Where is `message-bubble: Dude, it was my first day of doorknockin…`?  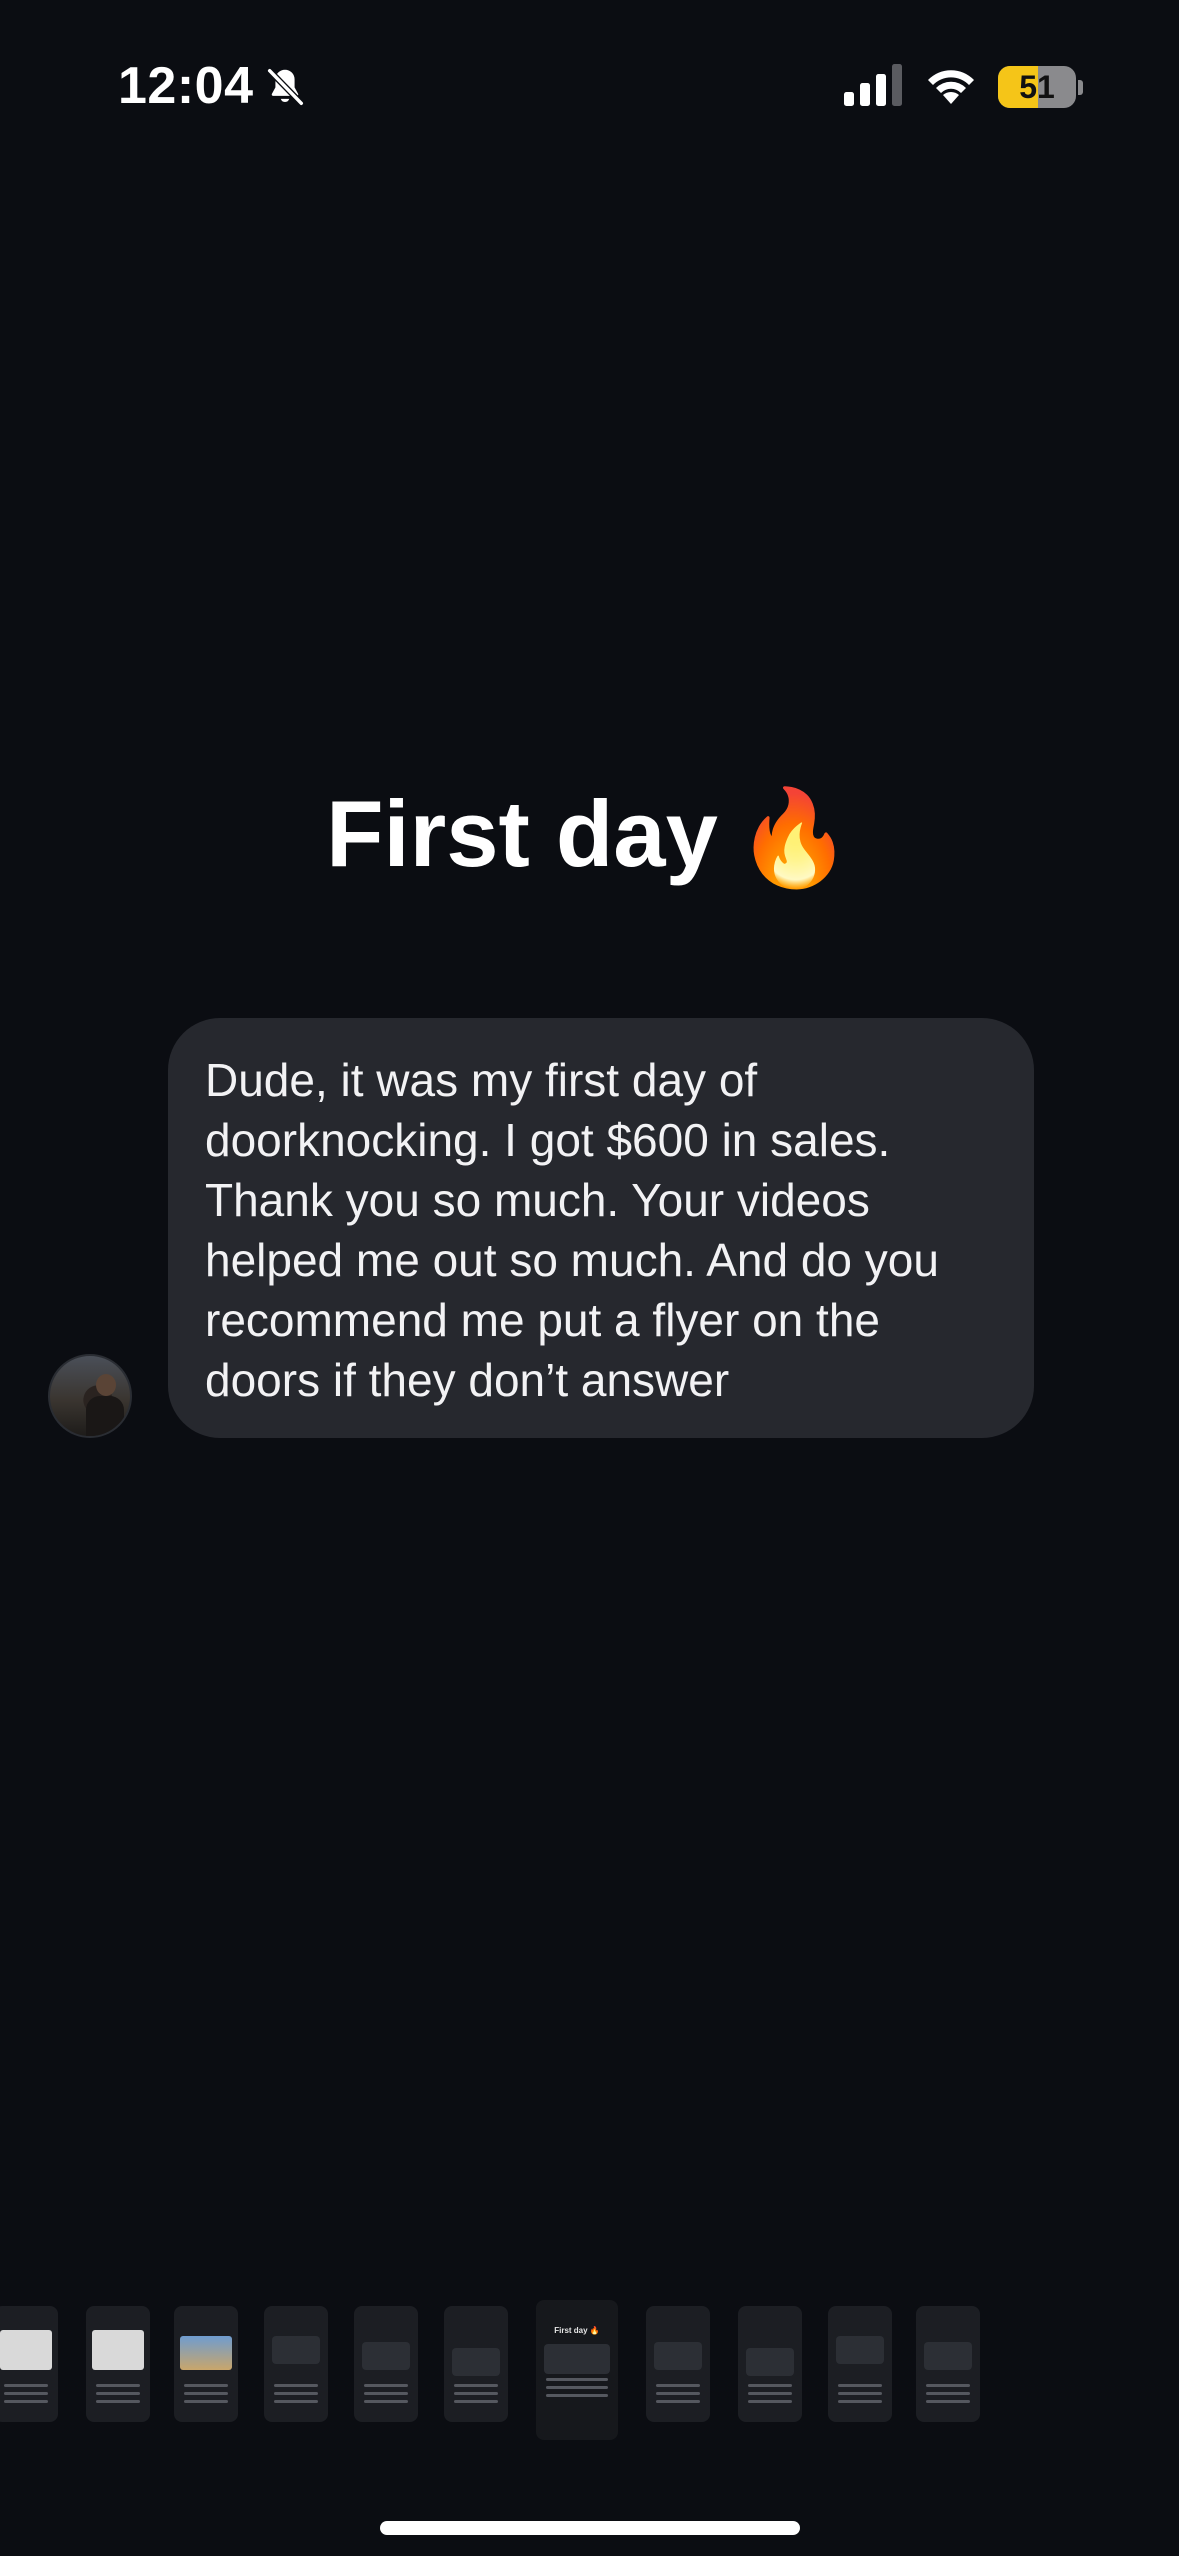 message-bubble: Dude, it was my first day of doorknockin… is located at coordinates (601, 1228).